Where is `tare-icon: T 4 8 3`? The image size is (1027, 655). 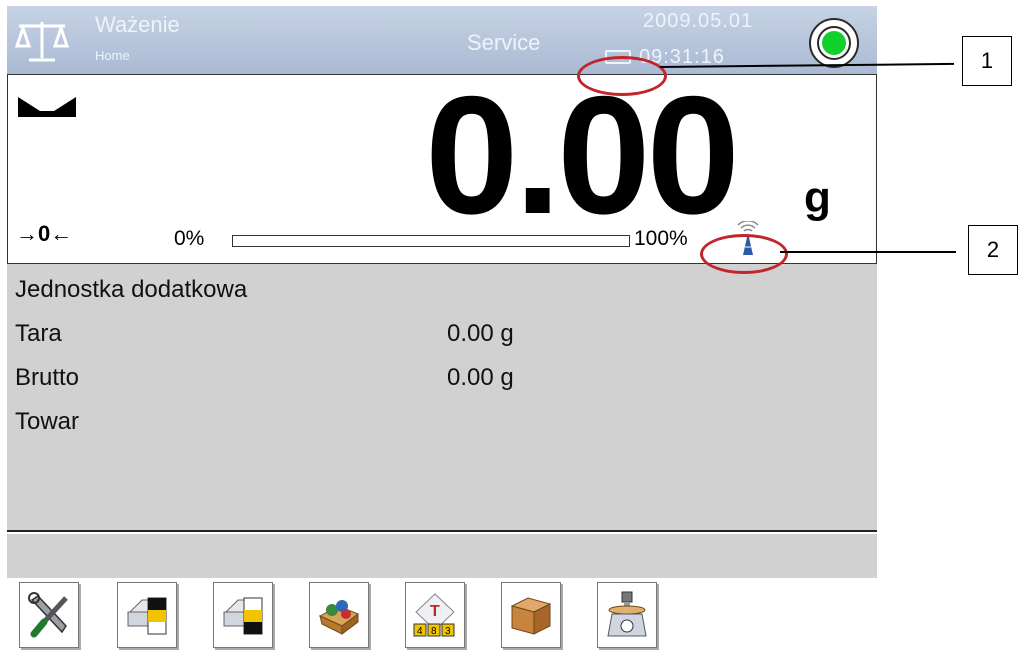
tare-icon: T 4 8 3 is located at coordinates (434, 615).